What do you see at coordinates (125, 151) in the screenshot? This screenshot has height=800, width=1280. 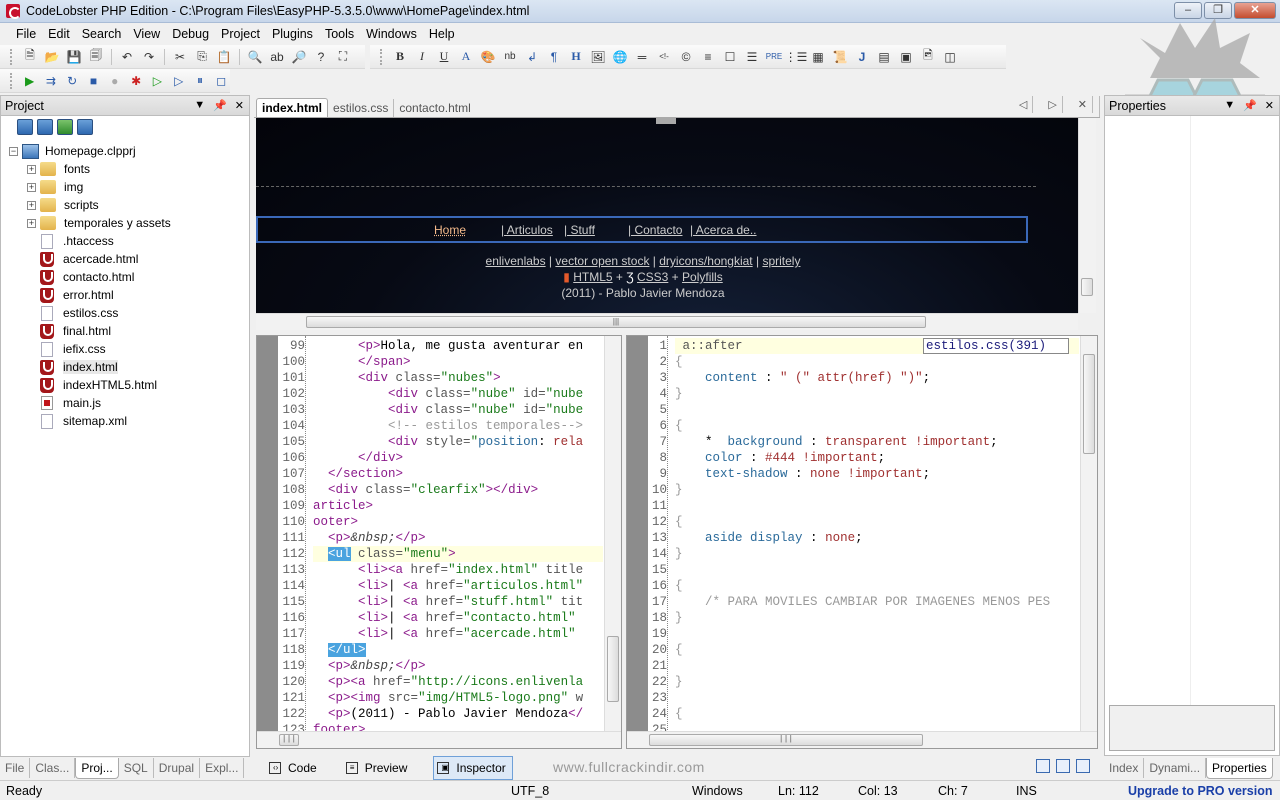 I see `tree-root: − Homepage.clpprj` at bounding box center [125, 151].